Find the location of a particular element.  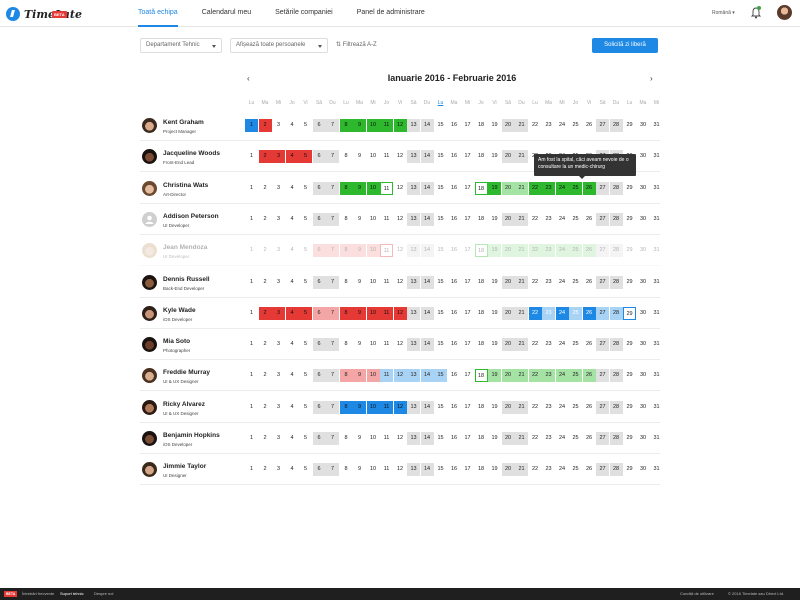

day-cell: 4 is located at coordinates (292, 282).